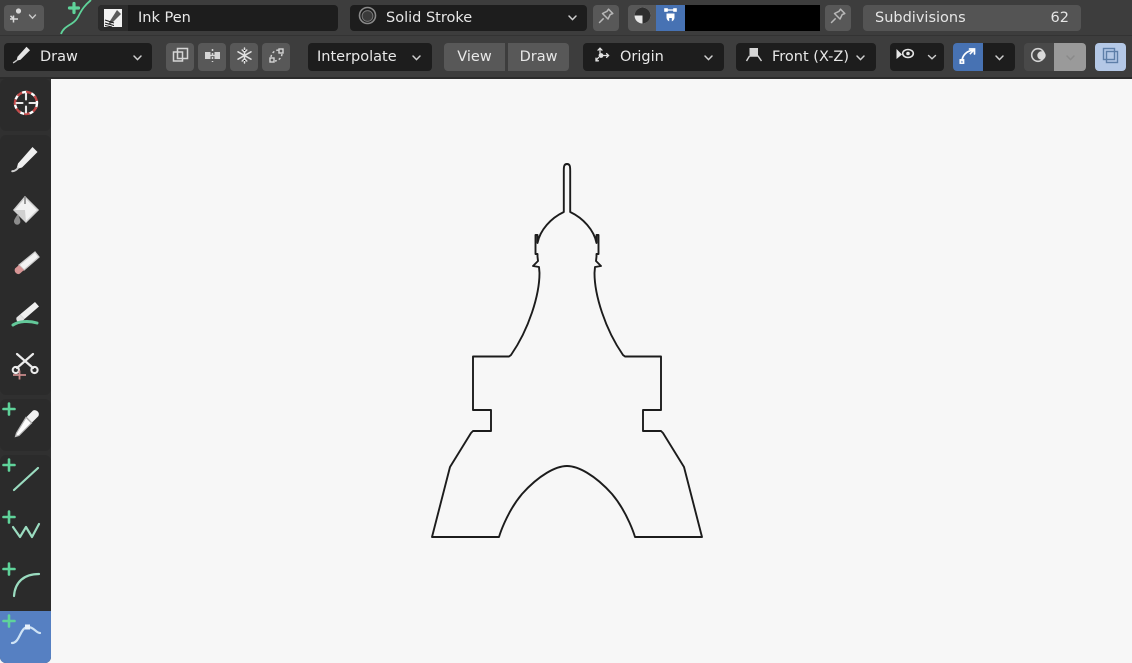  I want to click on proportional-falloff-menu, so click(1070, 57).